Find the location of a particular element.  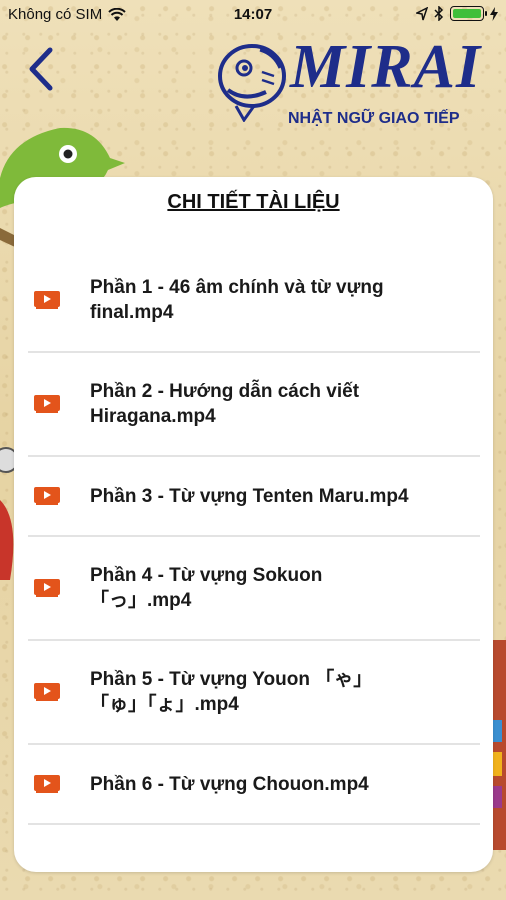

battery-fill is located at coordinates (467, 13).